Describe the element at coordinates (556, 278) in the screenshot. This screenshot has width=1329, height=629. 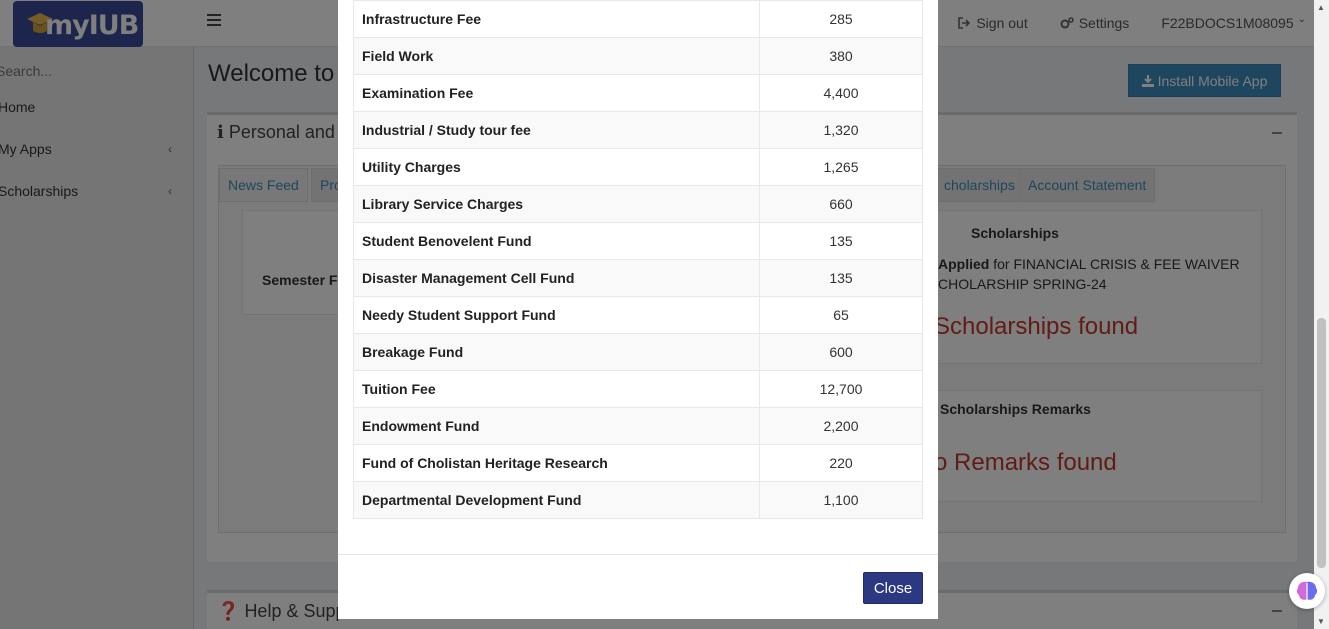
I see `fee-name: Disaster Management Cell Fund` at that location.